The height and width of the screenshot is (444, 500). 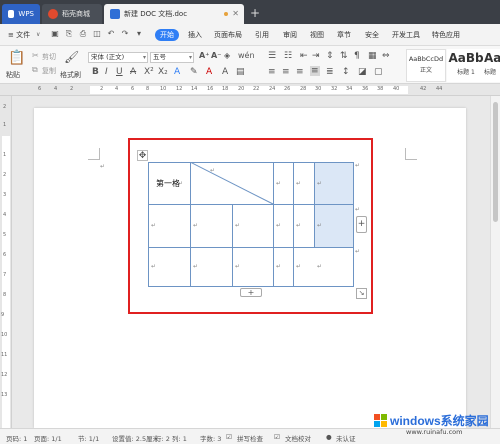 I want to click on clear-format-icon: ◈, so click(x=227, y=55).